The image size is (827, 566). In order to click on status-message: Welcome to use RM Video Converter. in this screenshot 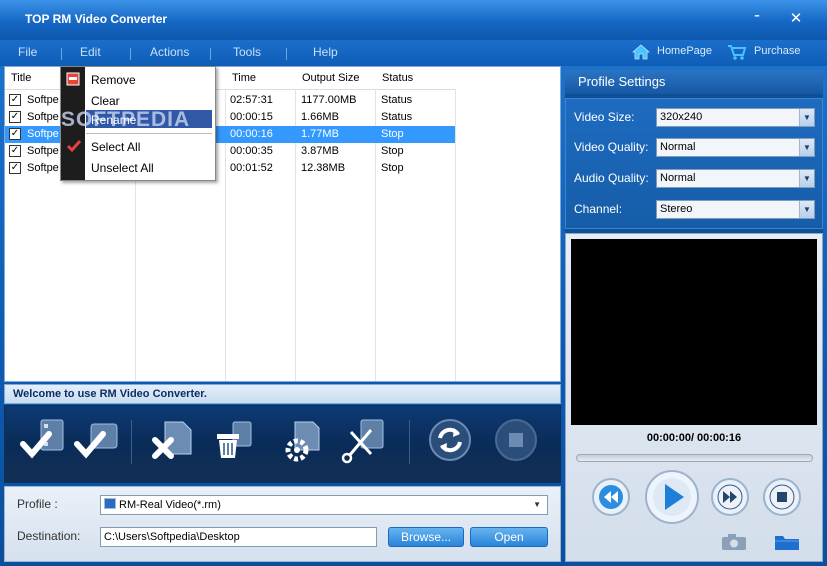, I will do `click(282, 394)`.